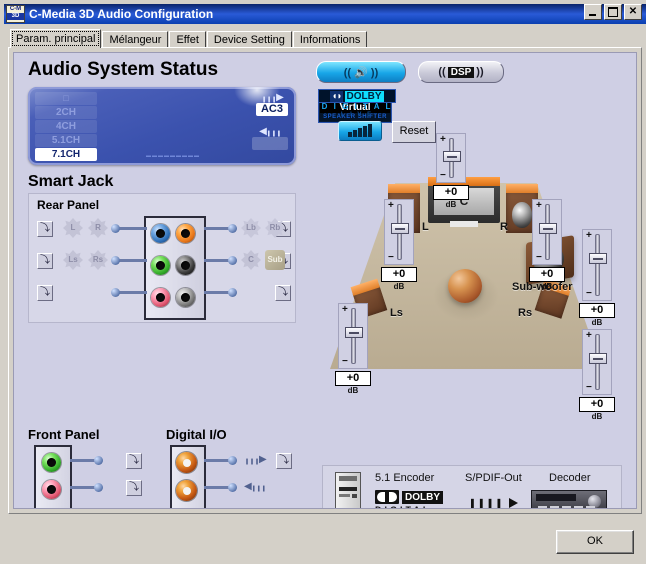  I want to click on front-jack-green, so click(51, 462).